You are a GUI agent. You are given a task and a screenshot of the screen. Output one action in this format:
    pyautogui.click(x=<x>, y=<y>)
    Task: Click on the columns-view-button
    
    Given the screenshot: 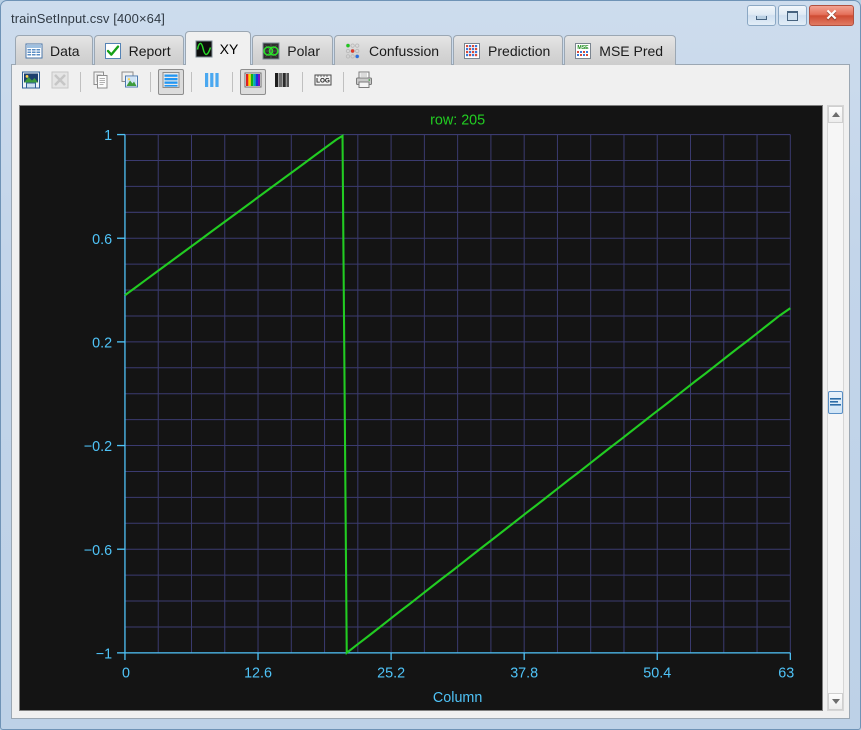 What is the action you would take?
    pyautogui.click(x=212, y=82)
    